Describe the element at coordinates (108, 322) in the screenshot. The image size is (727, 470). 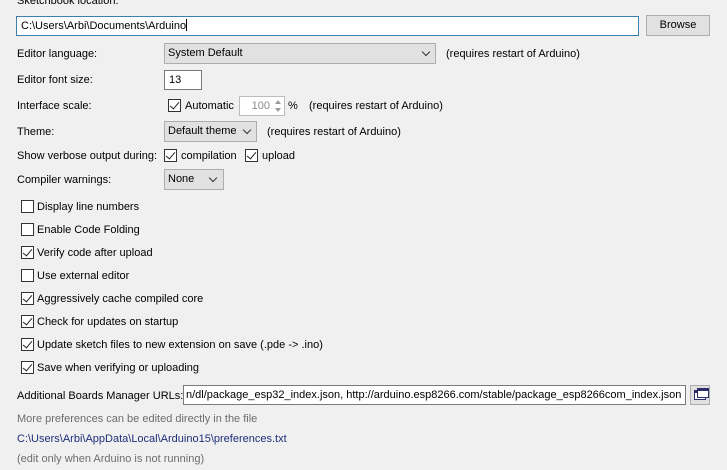
I see `check-updates-label: Check for updates on startup` at that location.